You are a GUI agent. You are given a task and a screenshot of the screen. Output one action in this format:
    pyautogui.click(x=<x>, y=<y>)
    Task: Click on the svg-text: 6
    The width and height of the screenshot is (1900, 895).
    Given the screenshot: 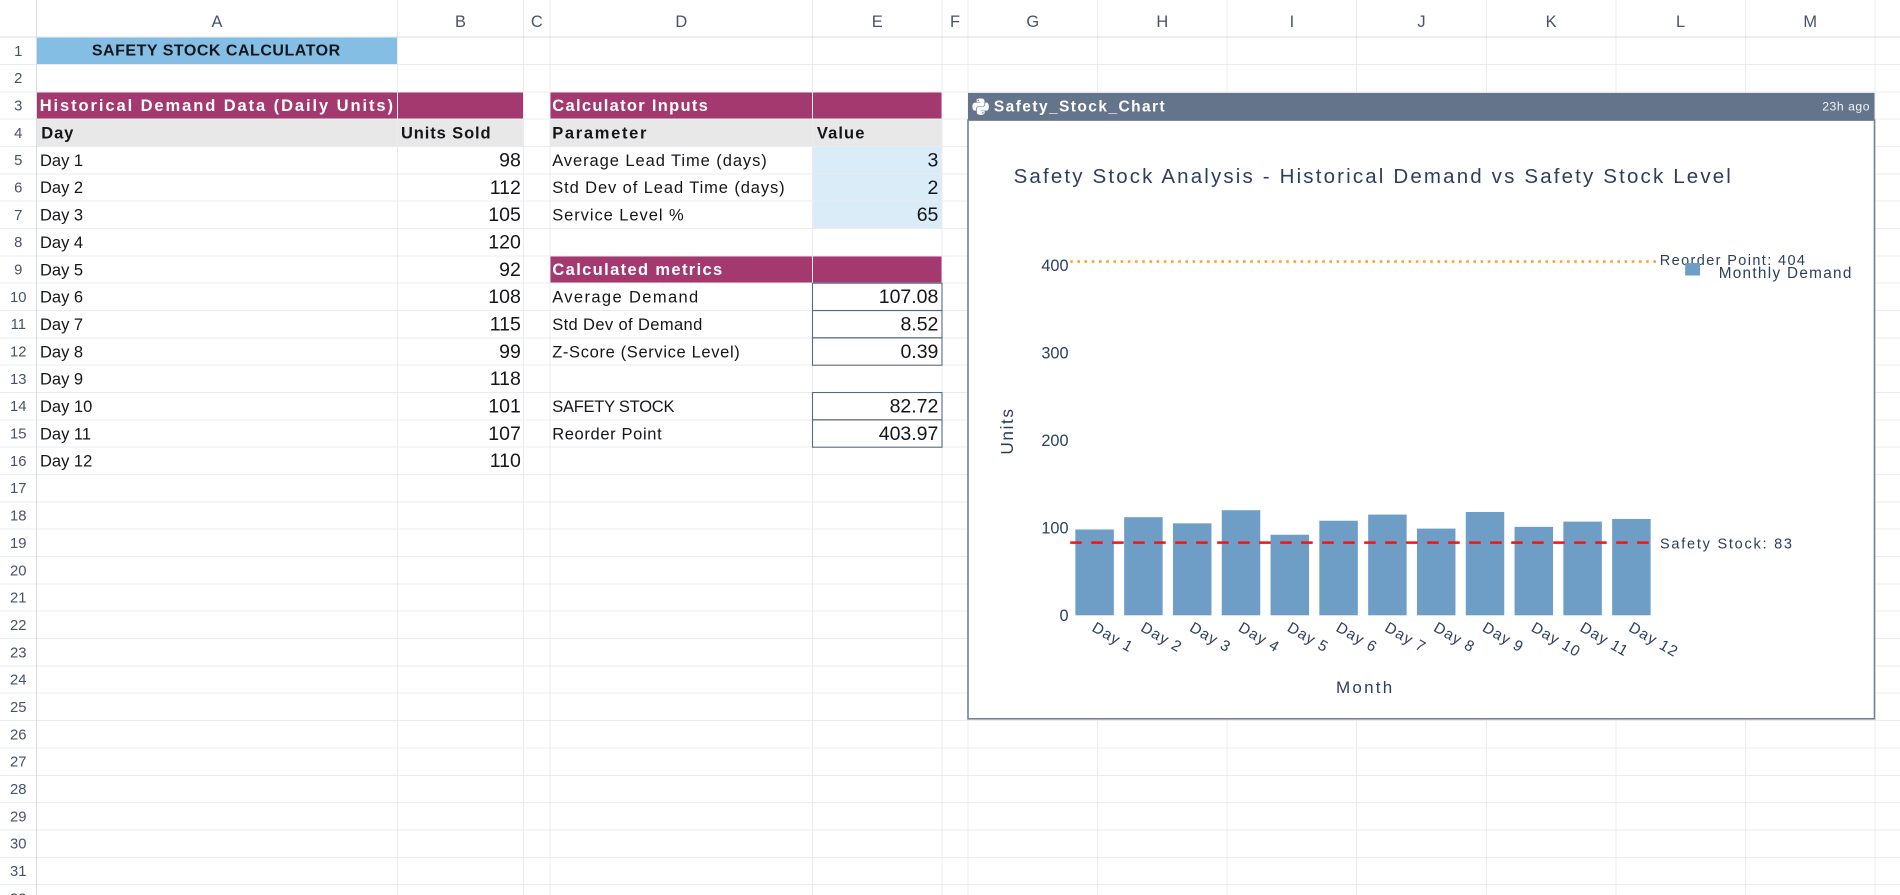 What is the action you would take?
    pyautogui.click(x=18, y=189)
    